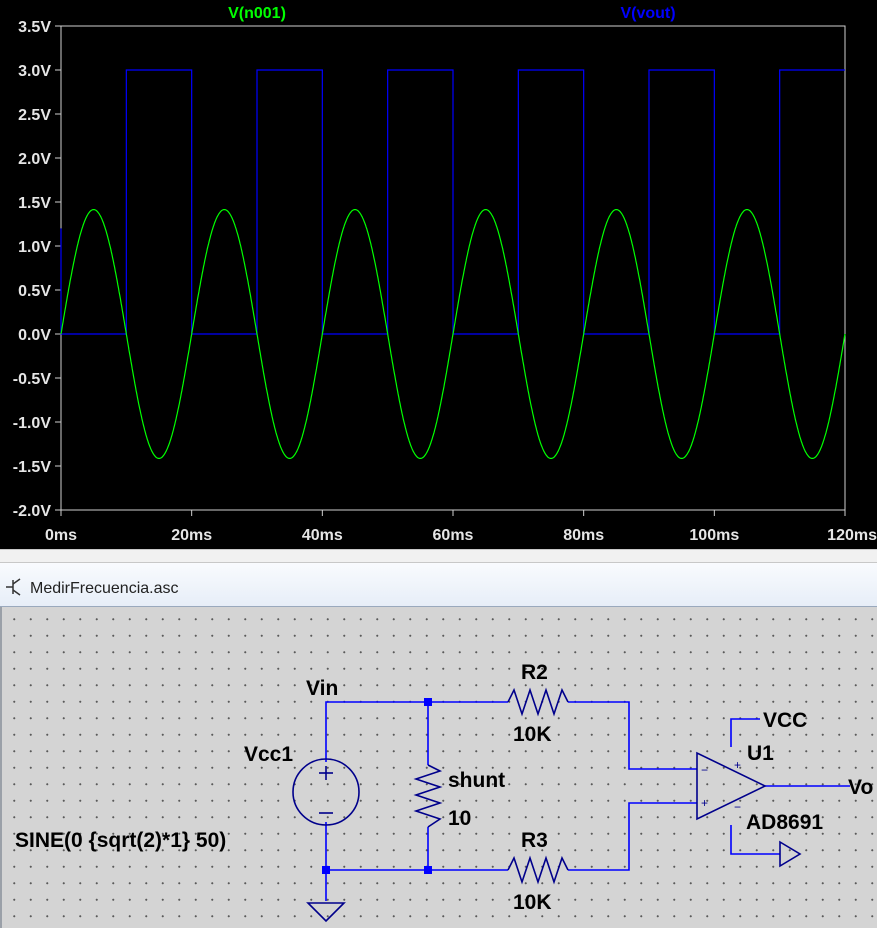 The image size is (877, 928). What do you see at coordinates (61, 535) in the screenshot?
I see `x-tick-label: 0ms` at bounding box center [61, 535].